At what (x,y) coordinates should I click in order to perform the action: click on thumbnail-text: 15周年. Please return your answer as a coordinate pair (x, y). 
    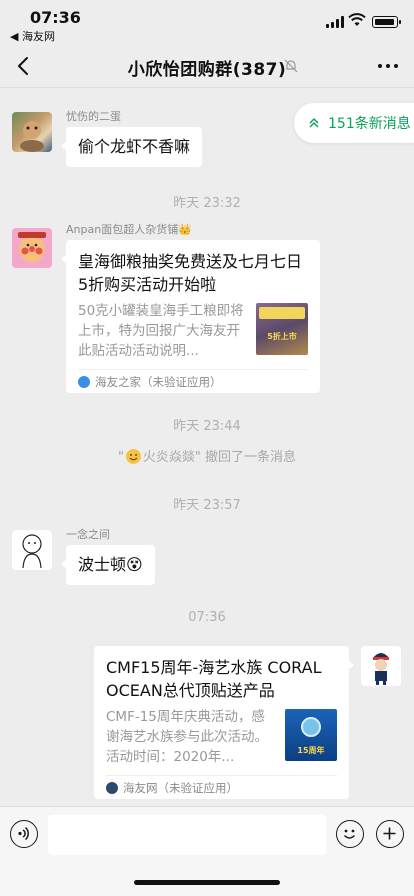
    Looking at the image, I should click on (311, 750).